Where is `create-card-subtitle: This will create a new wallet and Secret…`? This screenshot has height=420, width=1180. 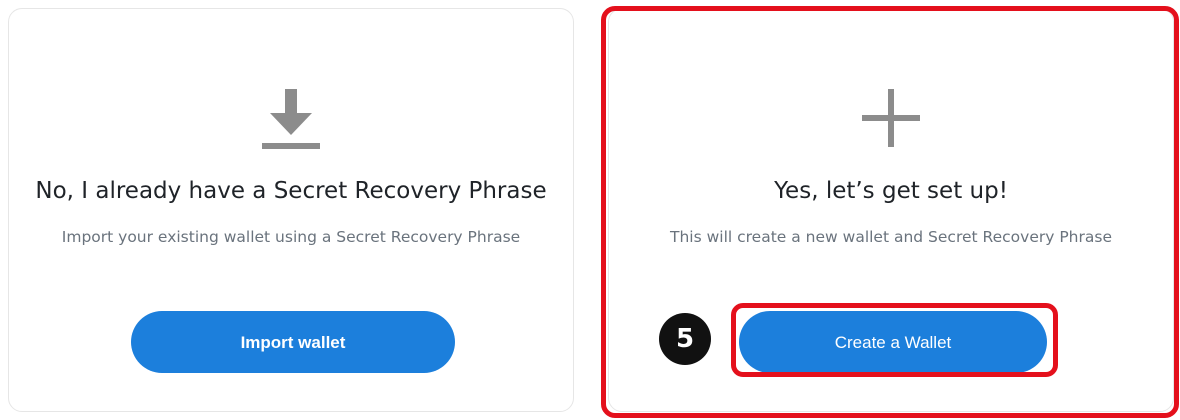
create-card-subtitle: This will create a new wallet and Secret… is located at coordinates (891, 237).